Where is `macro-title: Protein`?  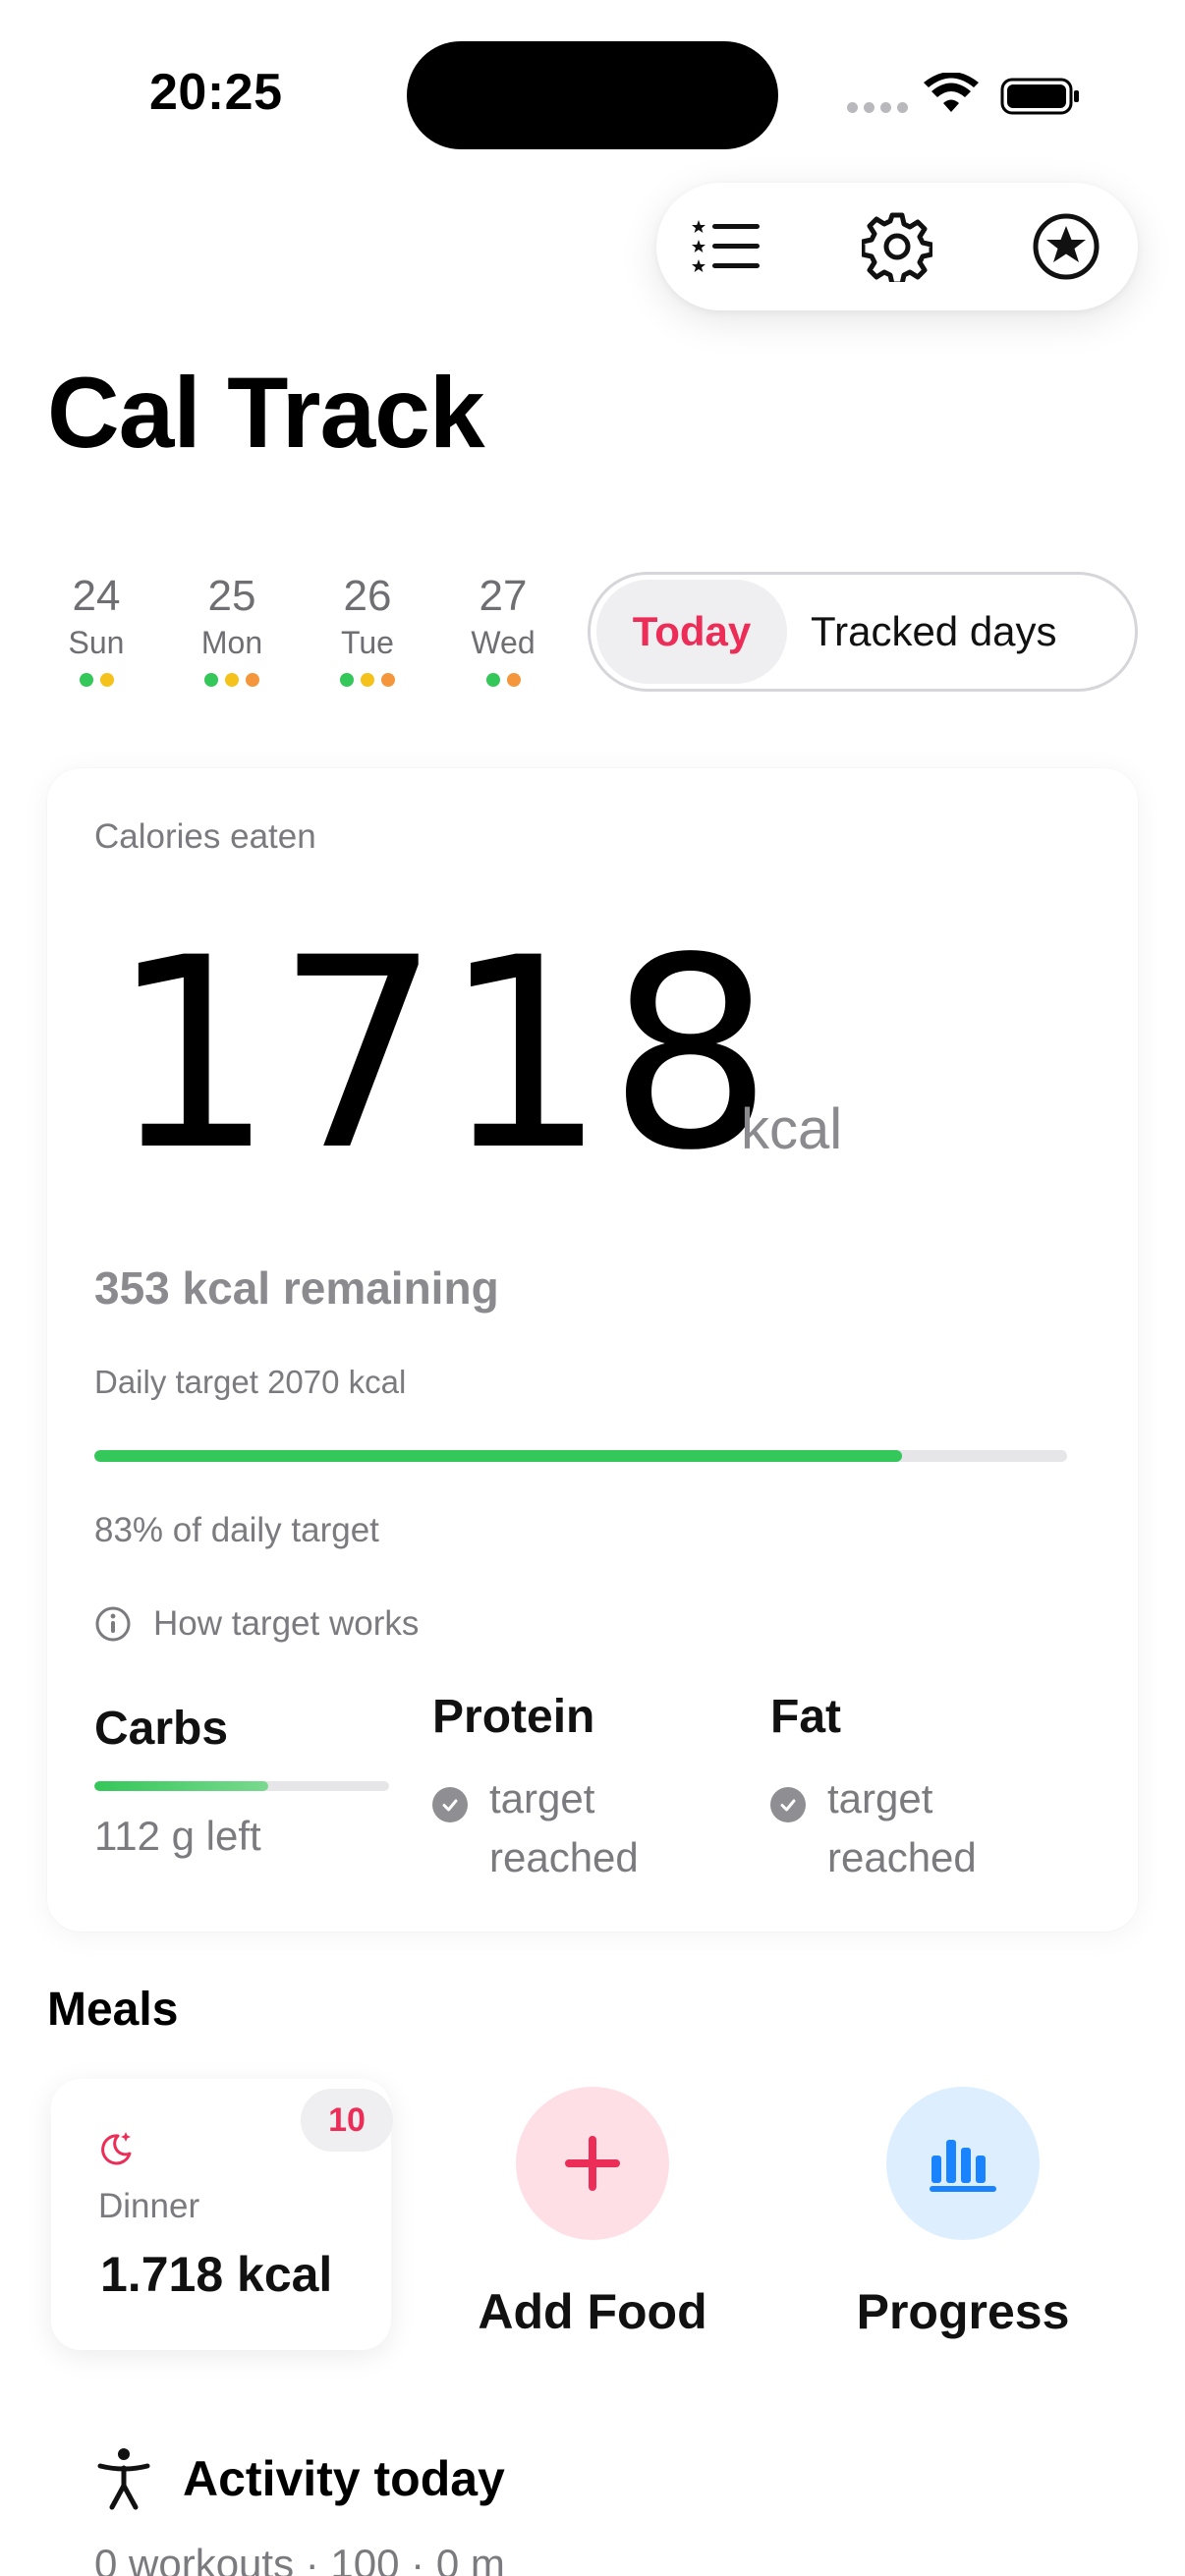
macro-title: Protein is located at coordinates (513, 1717).